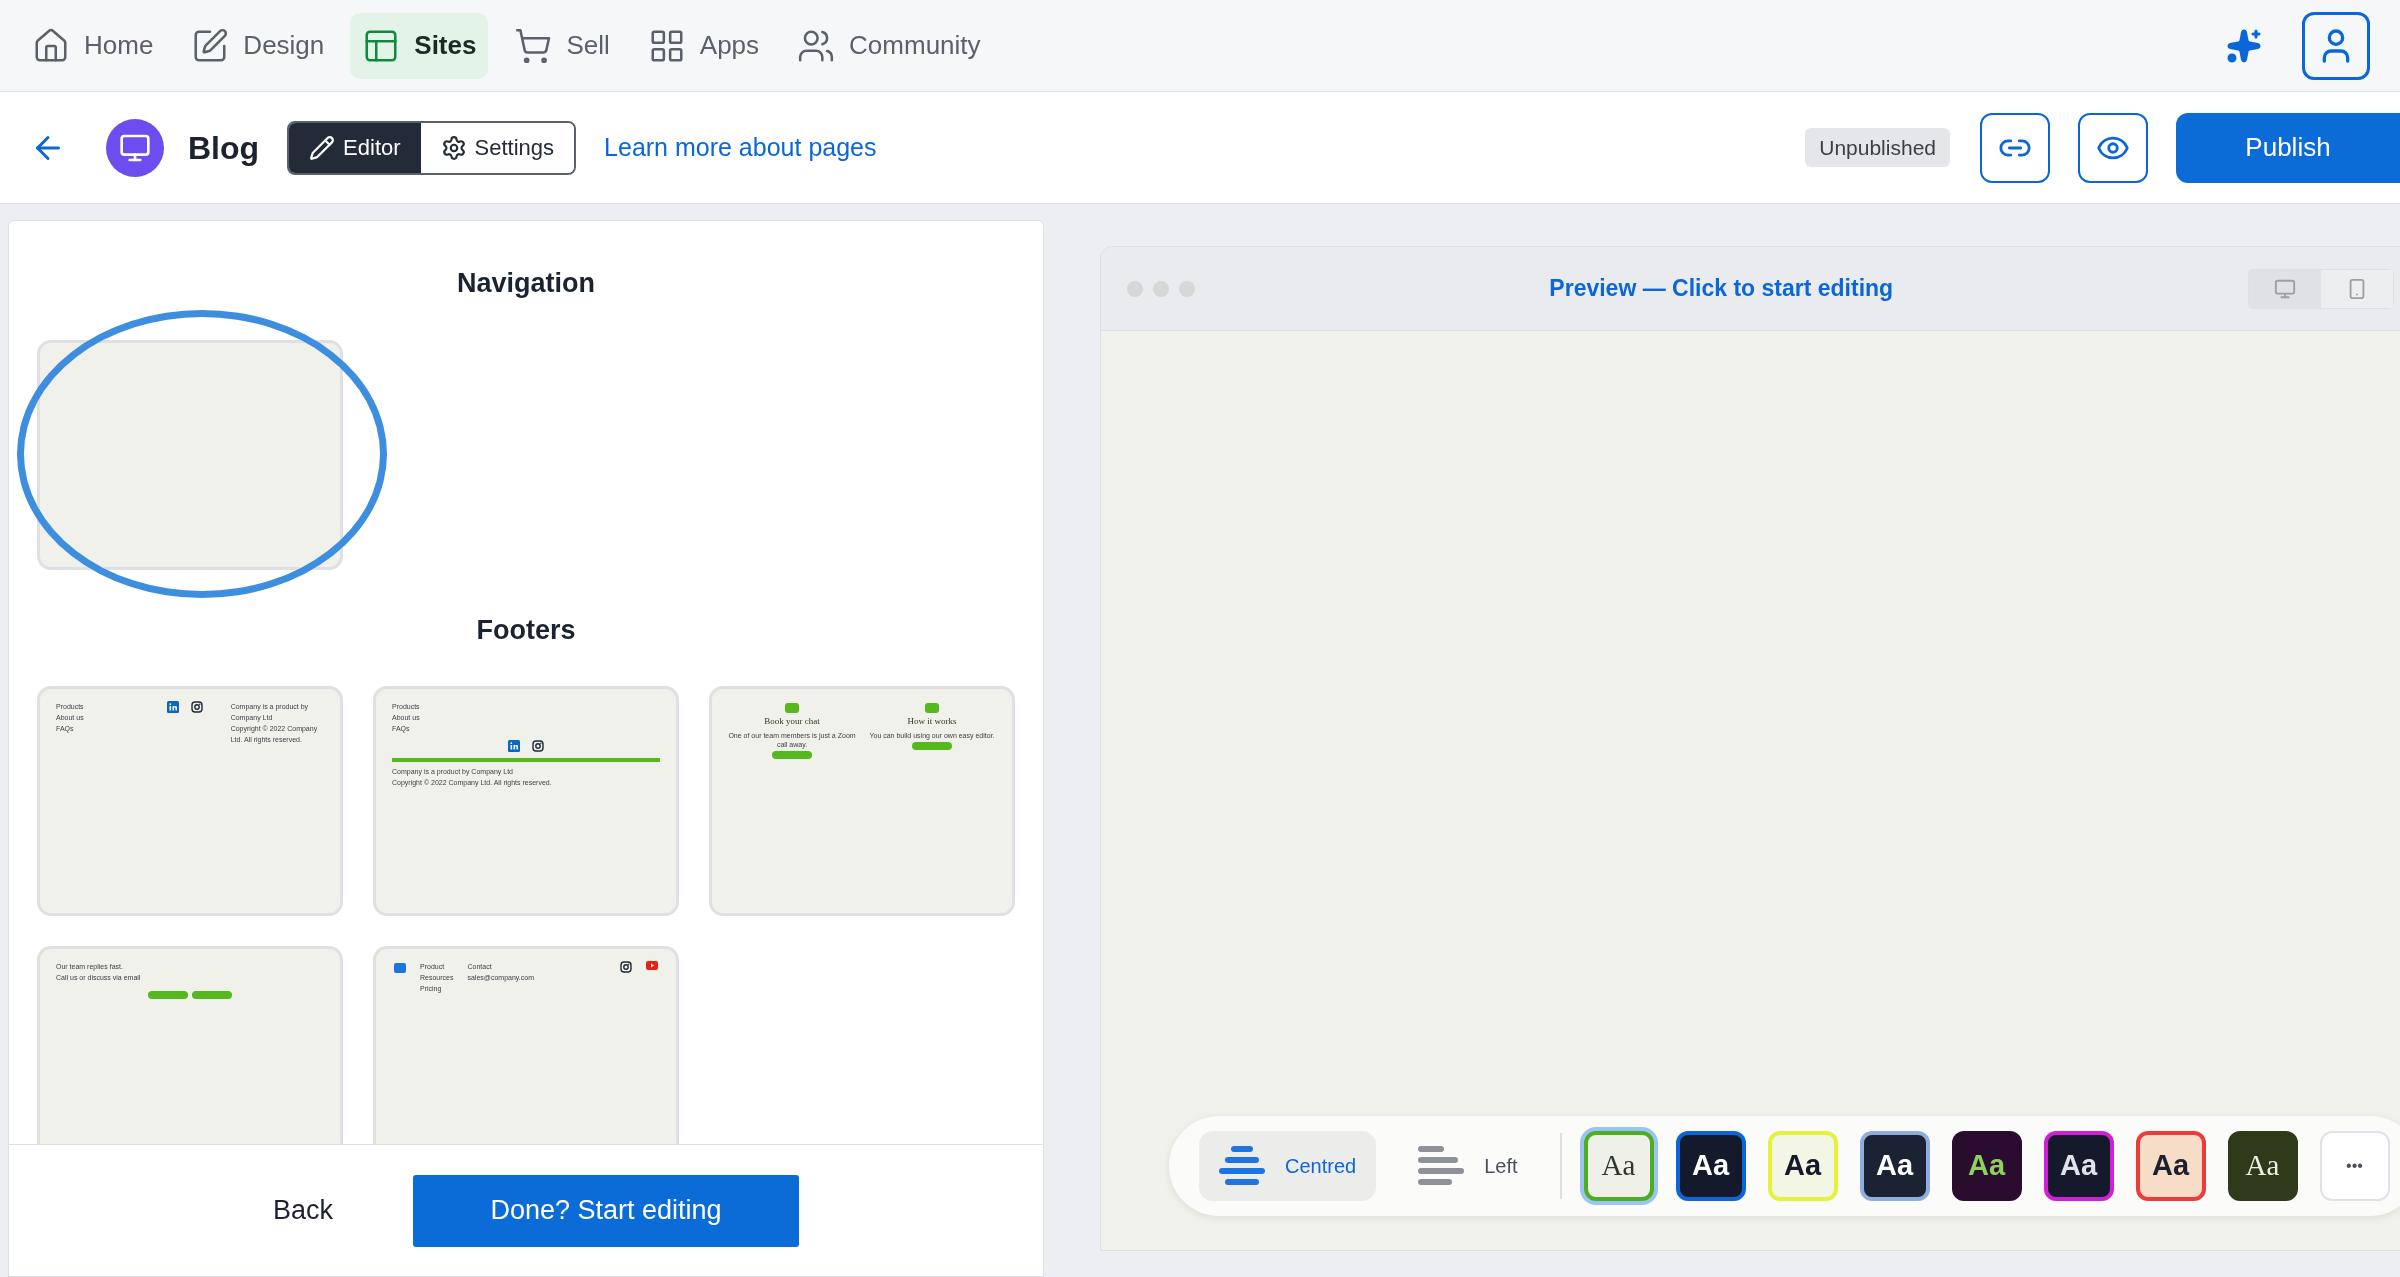  I want to click on page-title: Blog, so click(224, 148).